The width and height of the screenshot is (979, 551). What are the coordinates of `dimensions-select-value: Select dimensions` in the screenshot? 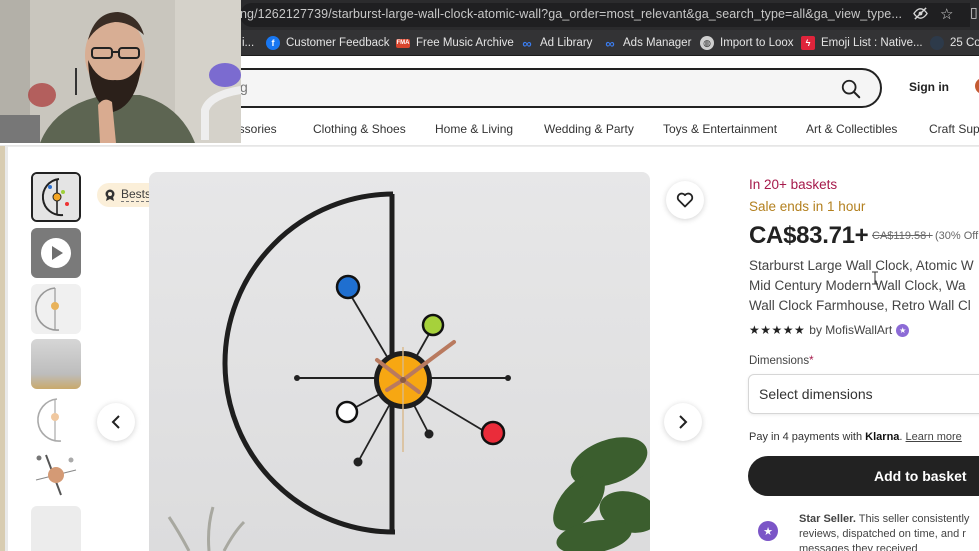 It's located at (816, 394).